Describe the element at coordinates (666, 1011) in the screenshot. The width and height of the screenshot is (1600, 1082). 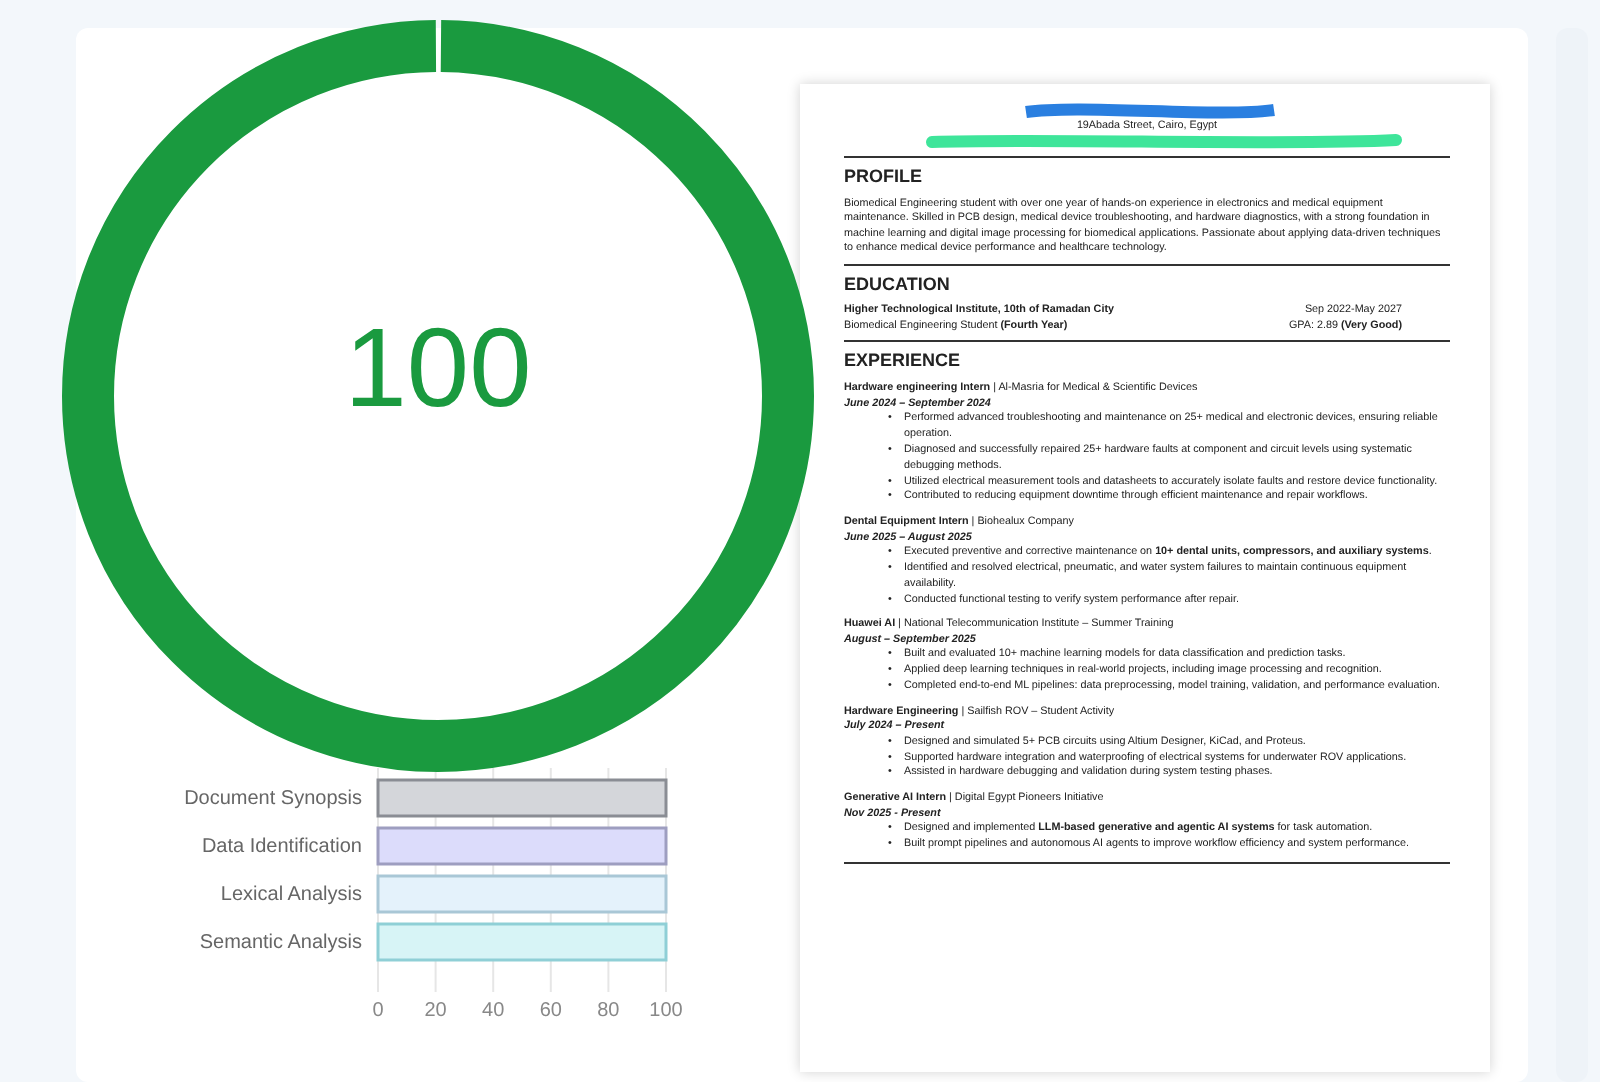
I see `tick-label: 100` at that location.